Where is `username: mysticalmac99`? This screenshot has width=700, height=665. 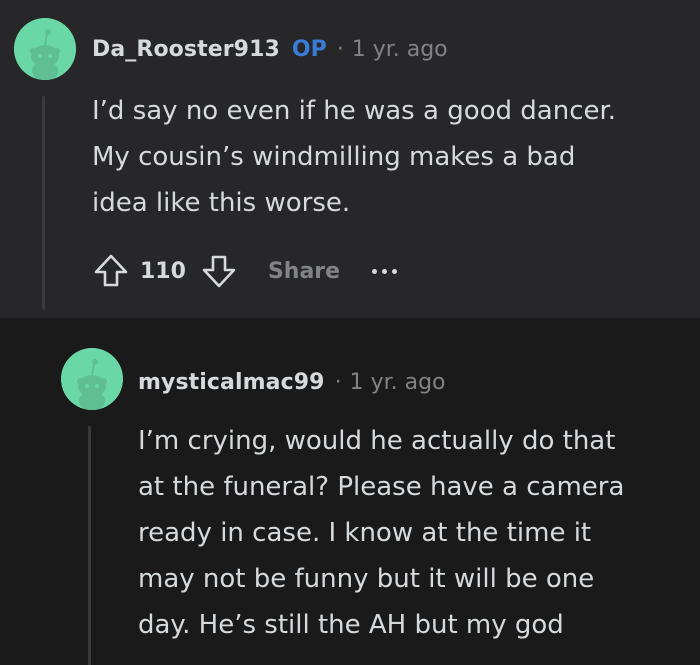 username: mysticalmac99 is located at coordinates (231, 382).